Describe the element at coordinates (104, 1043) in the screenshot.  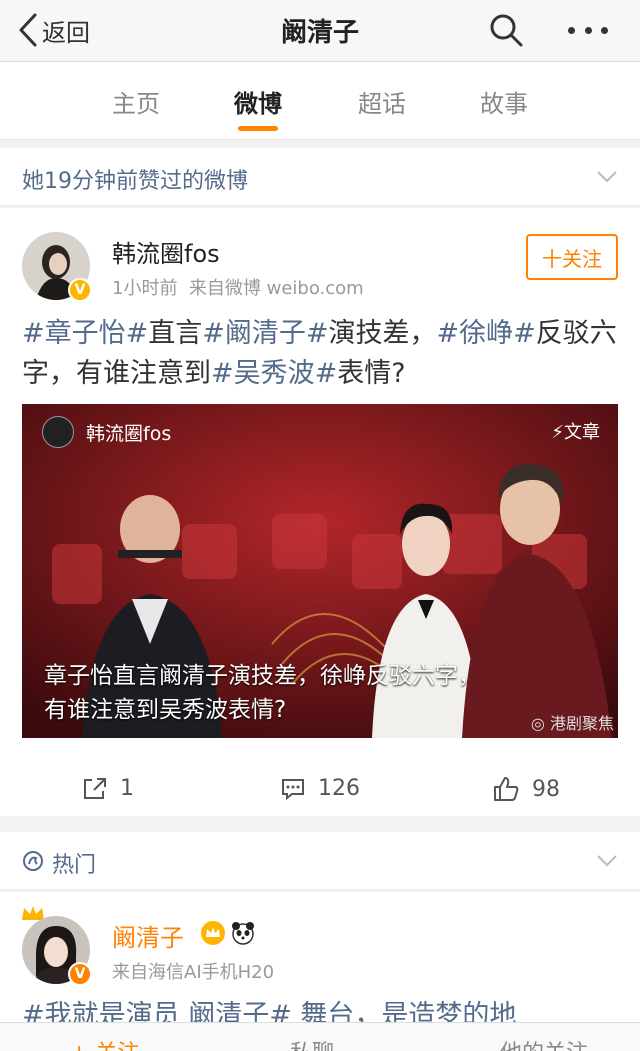
I see `bottom-follow-button: + 关注` at that location.